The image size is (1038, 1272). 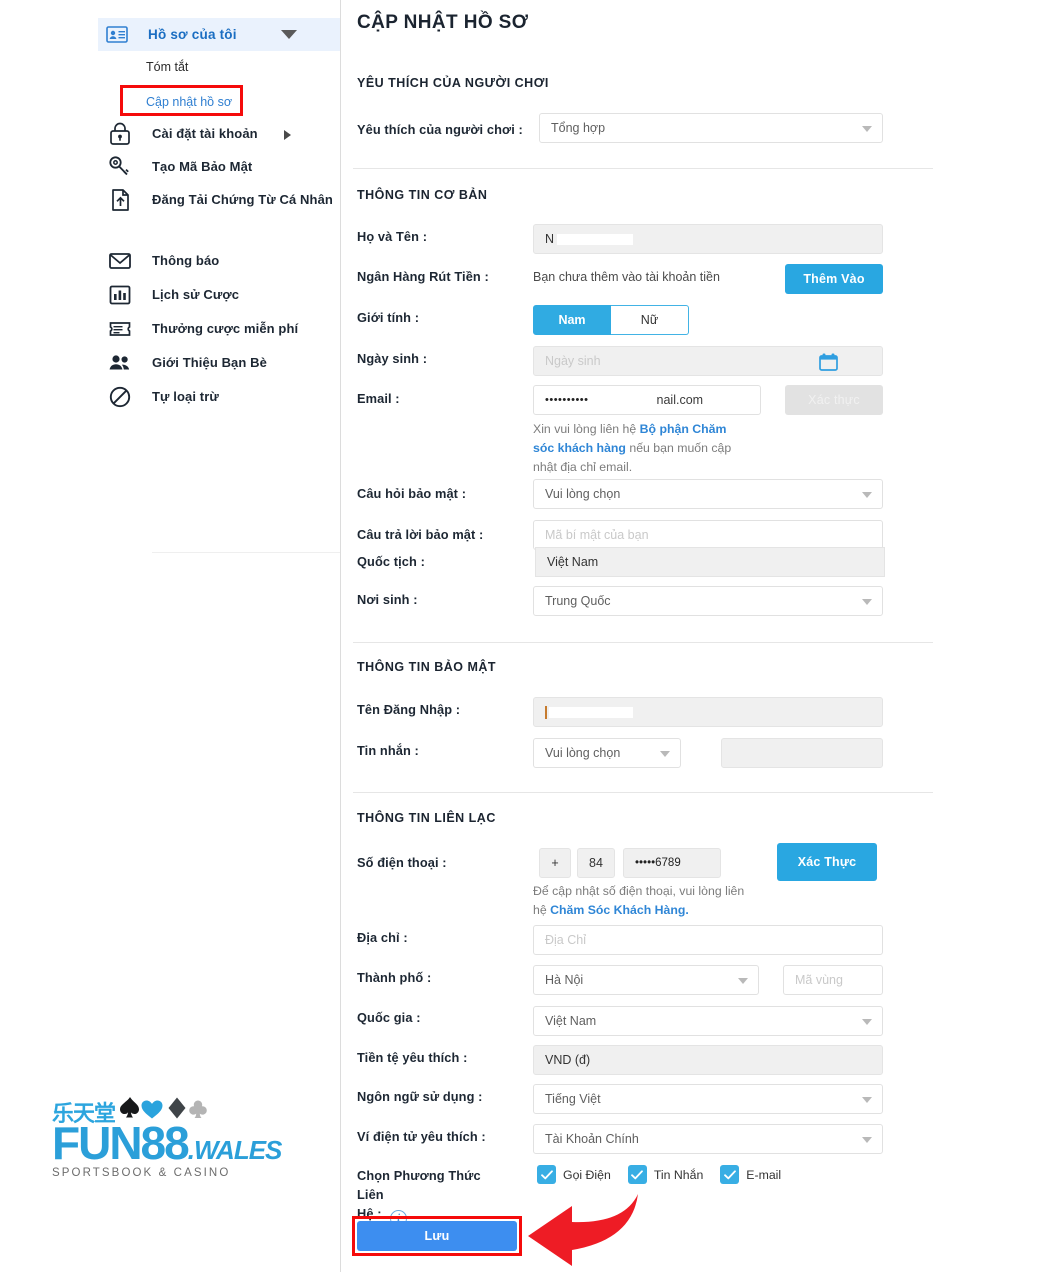 I want to click on select-country: Việt Nam, so click(x=708, y=1021).